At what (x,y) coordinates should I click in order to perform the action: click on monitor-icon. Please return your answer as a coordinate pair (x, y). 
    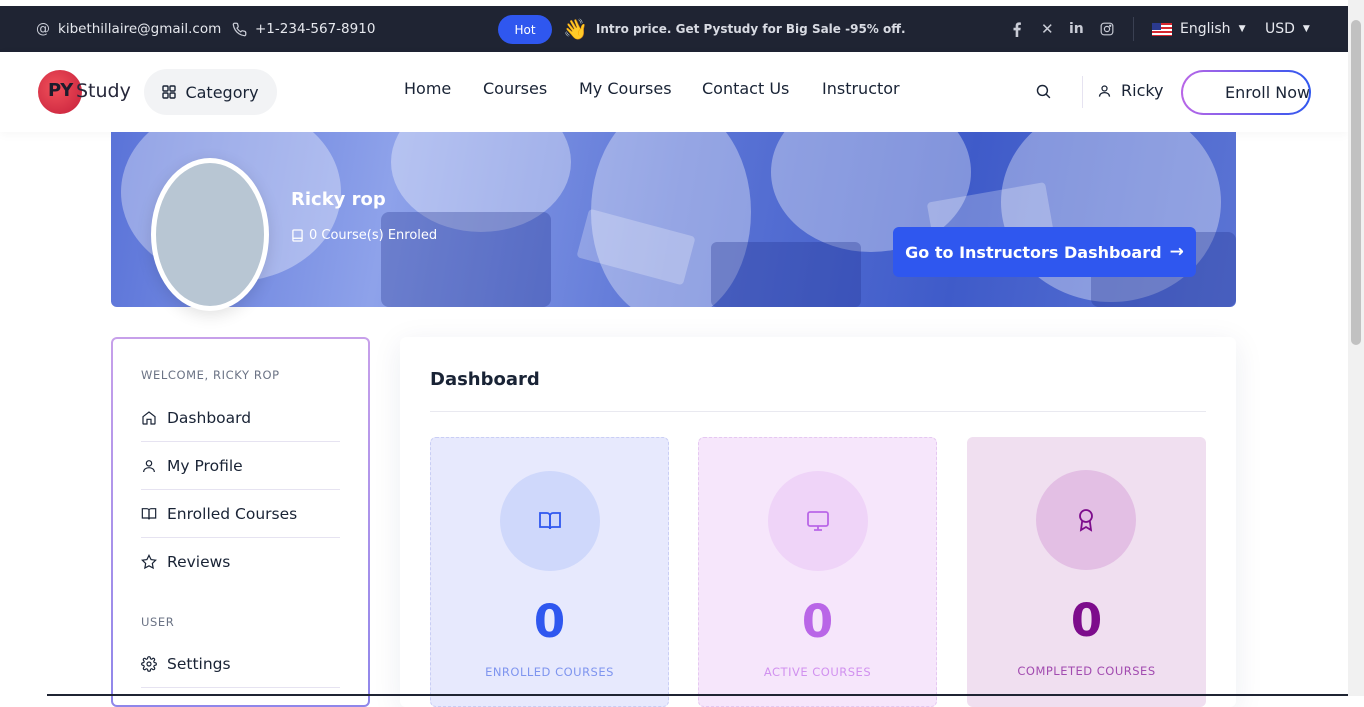
    Looking at the image, I should click on (818, 521).